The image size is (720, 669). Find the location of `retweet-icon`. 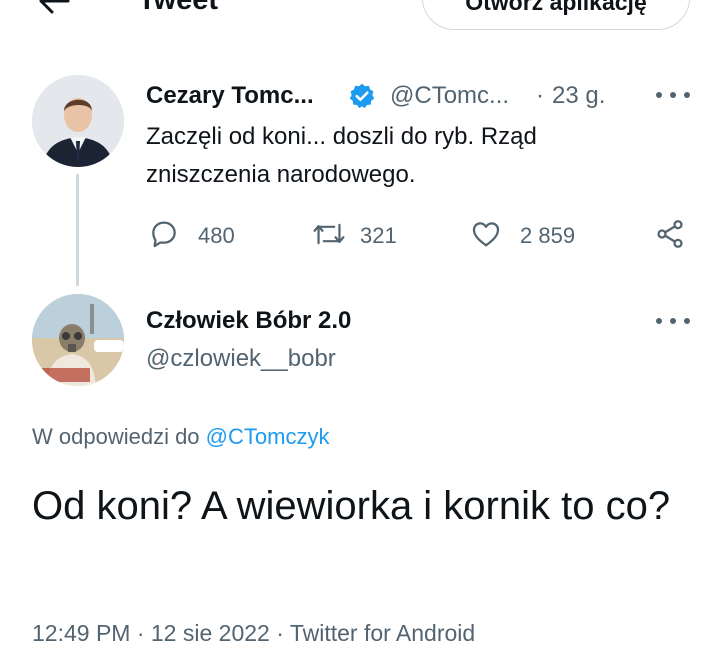

retweet-icon is located at coordinates (329, 236).